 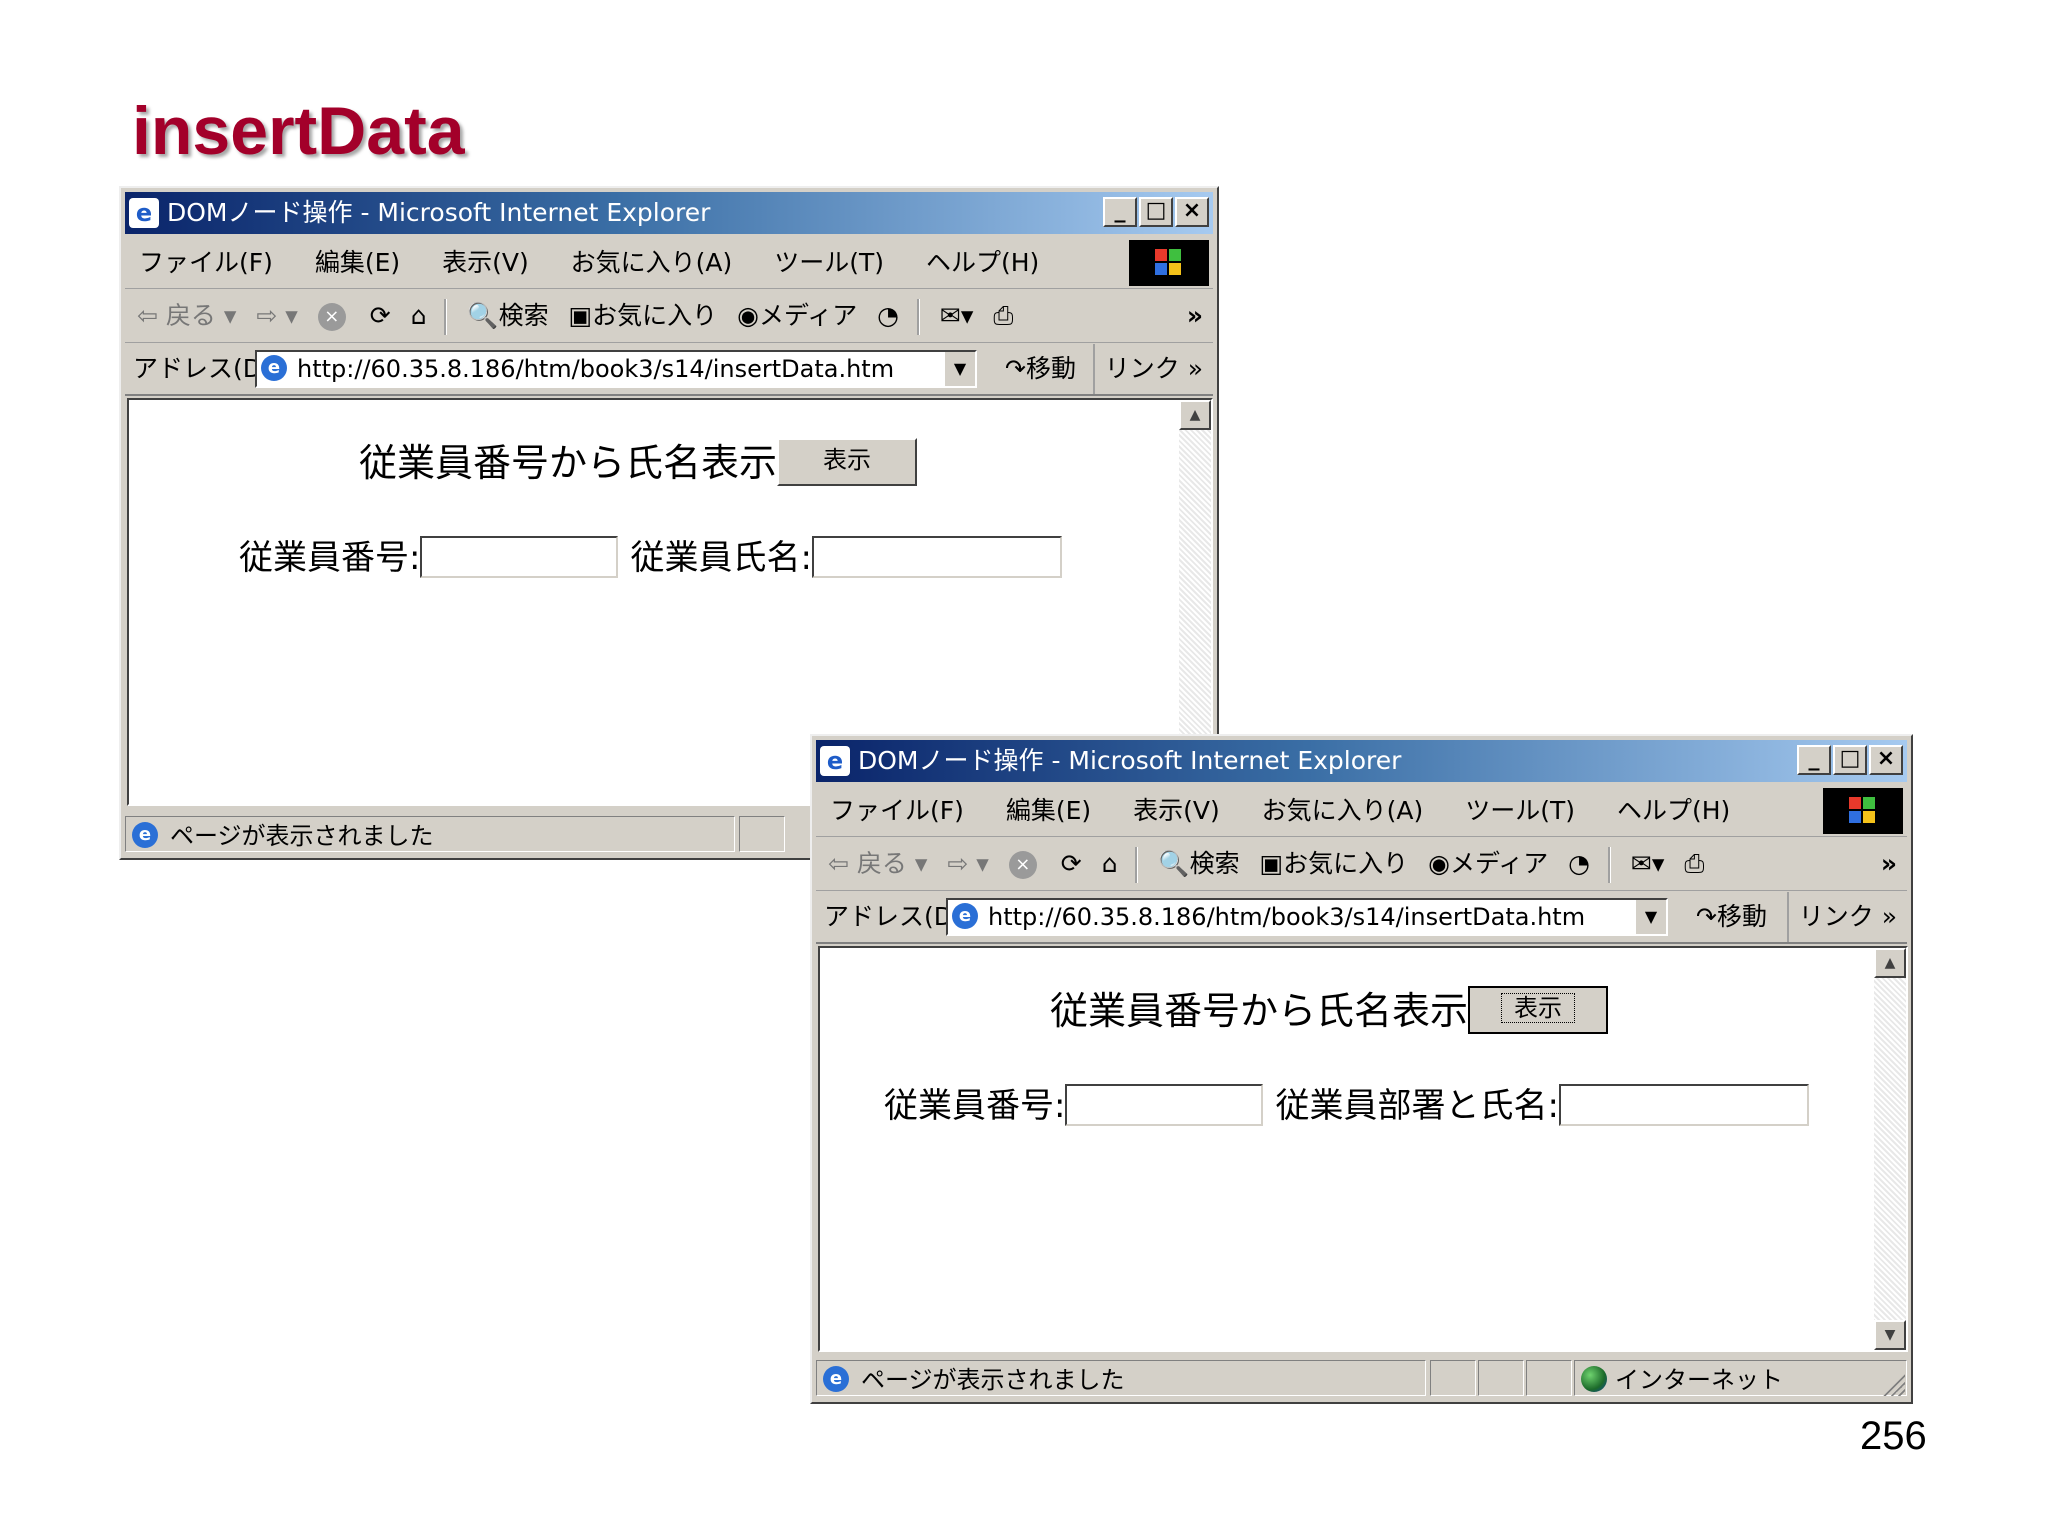 I want to click on employee-dept-name-label: 従業員部署と氏名:, so click(x=1417, y=1106).